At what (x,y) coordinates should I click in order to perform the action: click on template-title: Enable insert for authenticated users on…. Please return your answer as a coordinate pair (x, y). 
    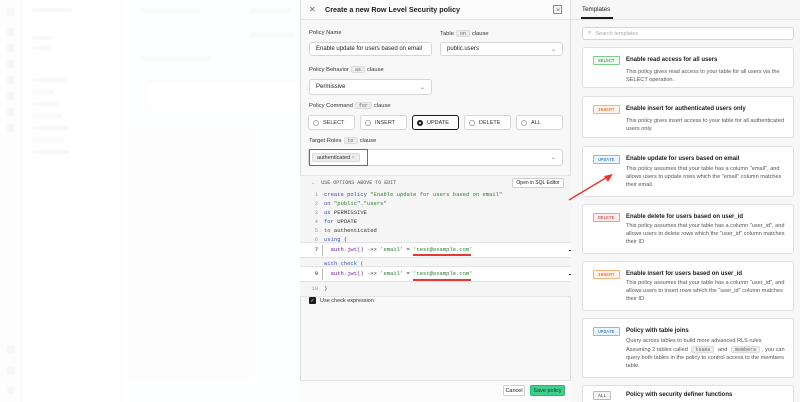
    Looking at the image, I should click on (686, 109).